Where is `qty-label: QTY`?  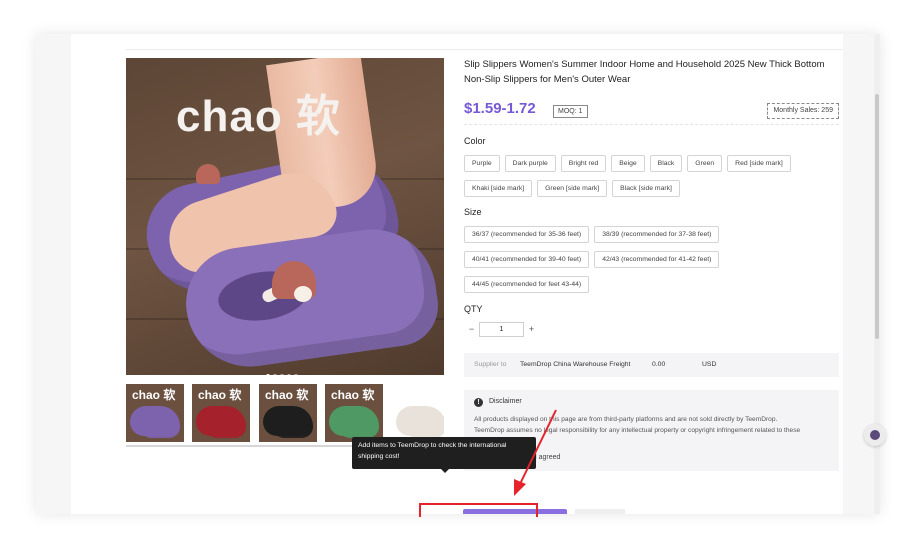 qty-label: QTY is located at coordinates (473, 309).